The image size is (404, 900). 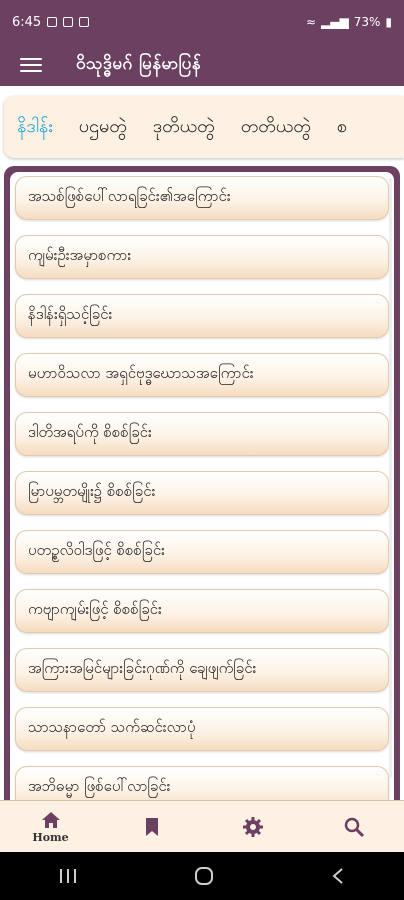 What do you see at coordinates (35, 127) in the screenshot?
I see `tab-introduction: နိဒါန်း` at bounding box center [35, 127].